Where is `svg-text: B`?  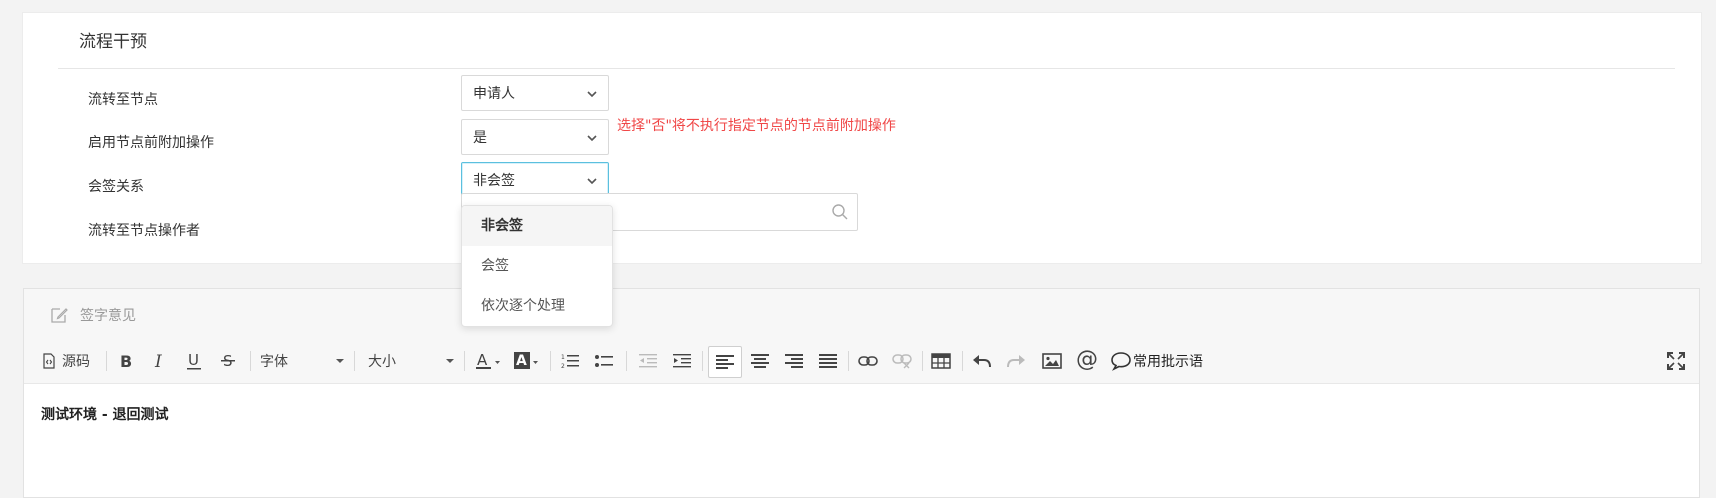
svg-text: B is located at coordinates (126, 361).